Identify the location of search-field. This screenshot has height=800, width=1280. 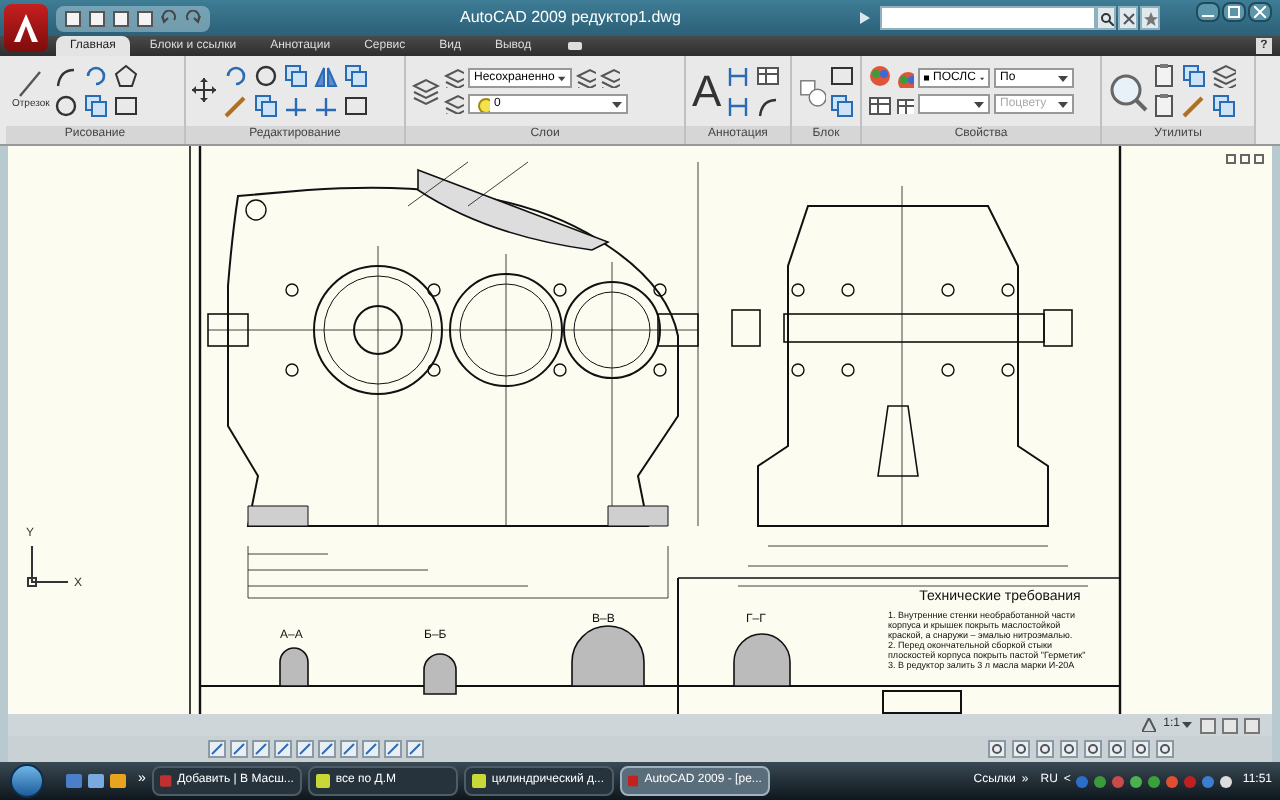
(988, 18).